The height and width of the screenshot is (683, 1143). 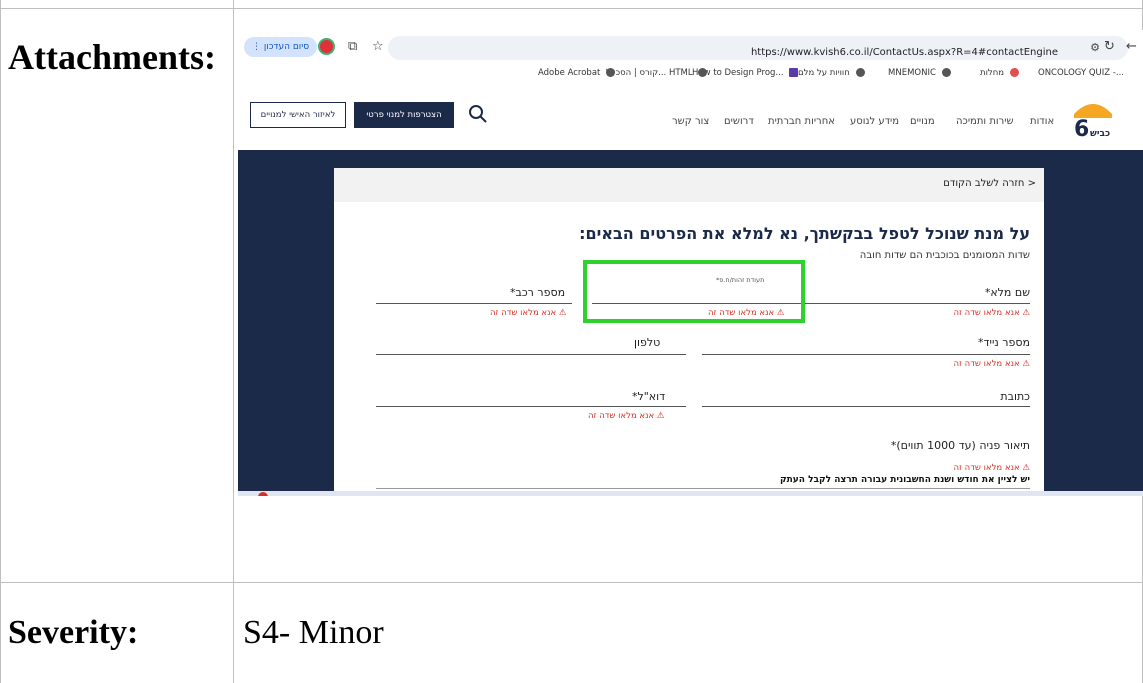 What do you see at coordinates (1090, 322) in the screenshot?
I see `page-background-right` at bounding box center [1090, 322].